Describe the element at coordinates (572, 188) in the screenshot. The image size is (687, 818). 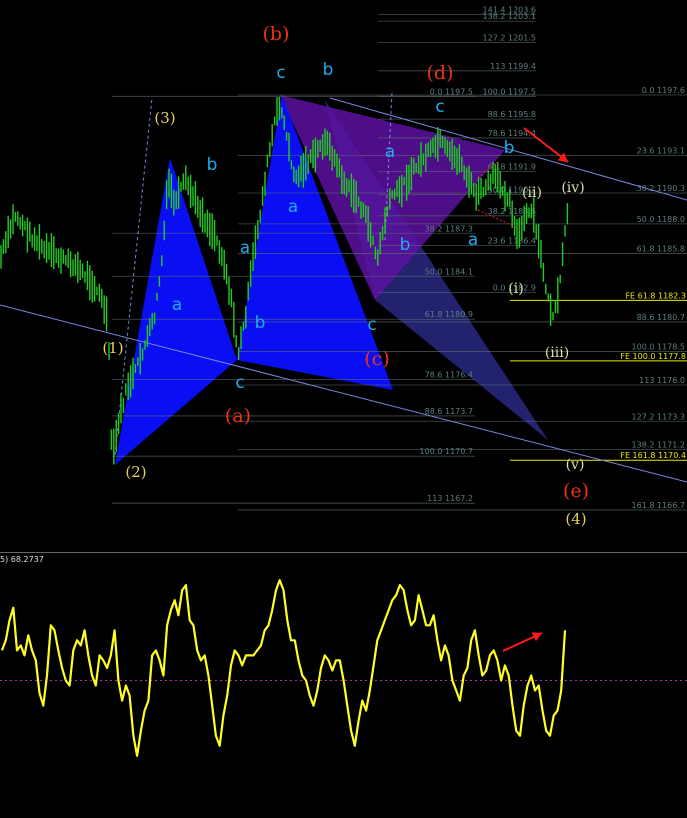
I see `wave-label: (iv)` at that location.